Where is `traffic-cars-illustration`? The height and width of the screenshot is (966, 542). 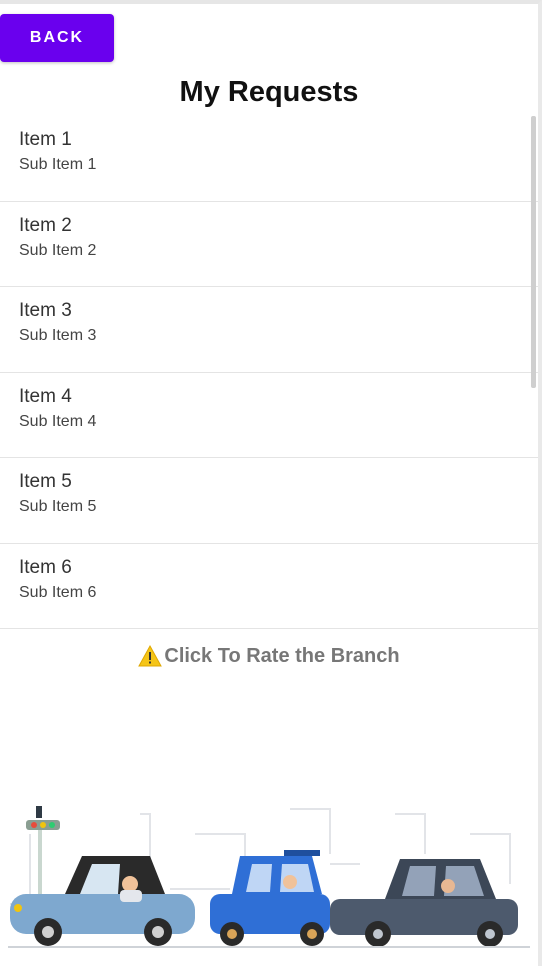
traffic-cars-illustration is located at coordinates (269, 877).